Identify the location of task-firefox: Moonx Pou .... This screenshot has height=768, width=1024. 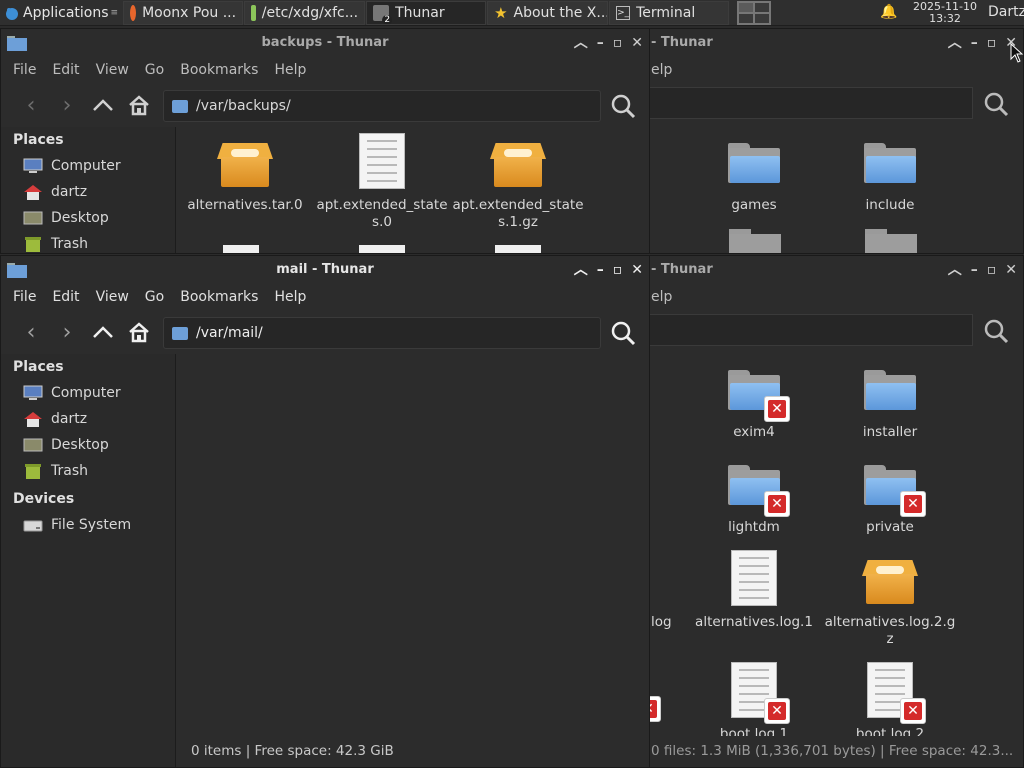
(183, 12).